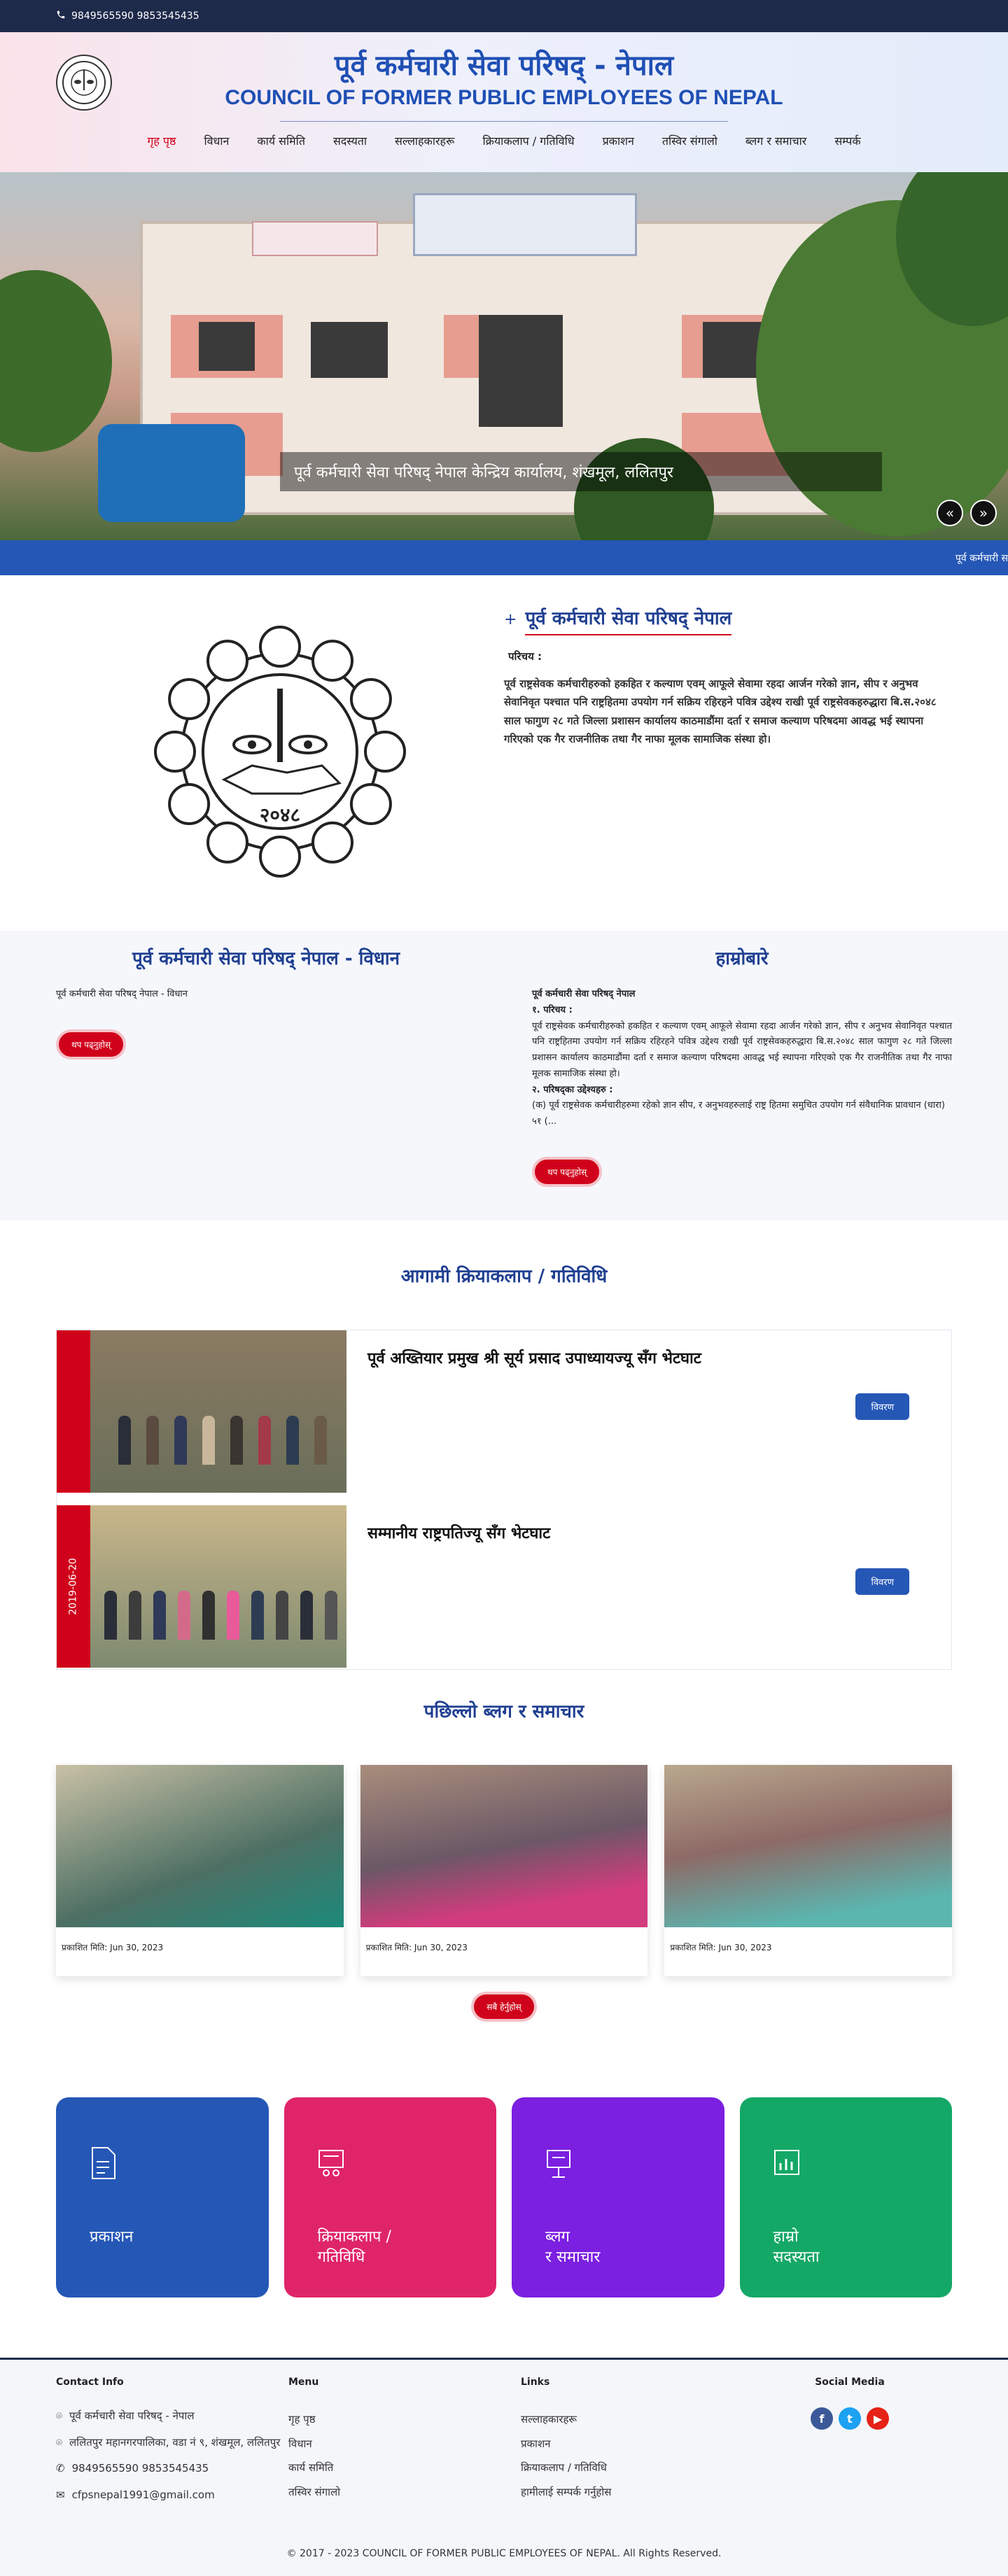 The height and width of the screenshot is (2576, 1008). Describe the element at coordinates (525, 656) in the screenshot. I see `about-label: परिचय :` at that location.